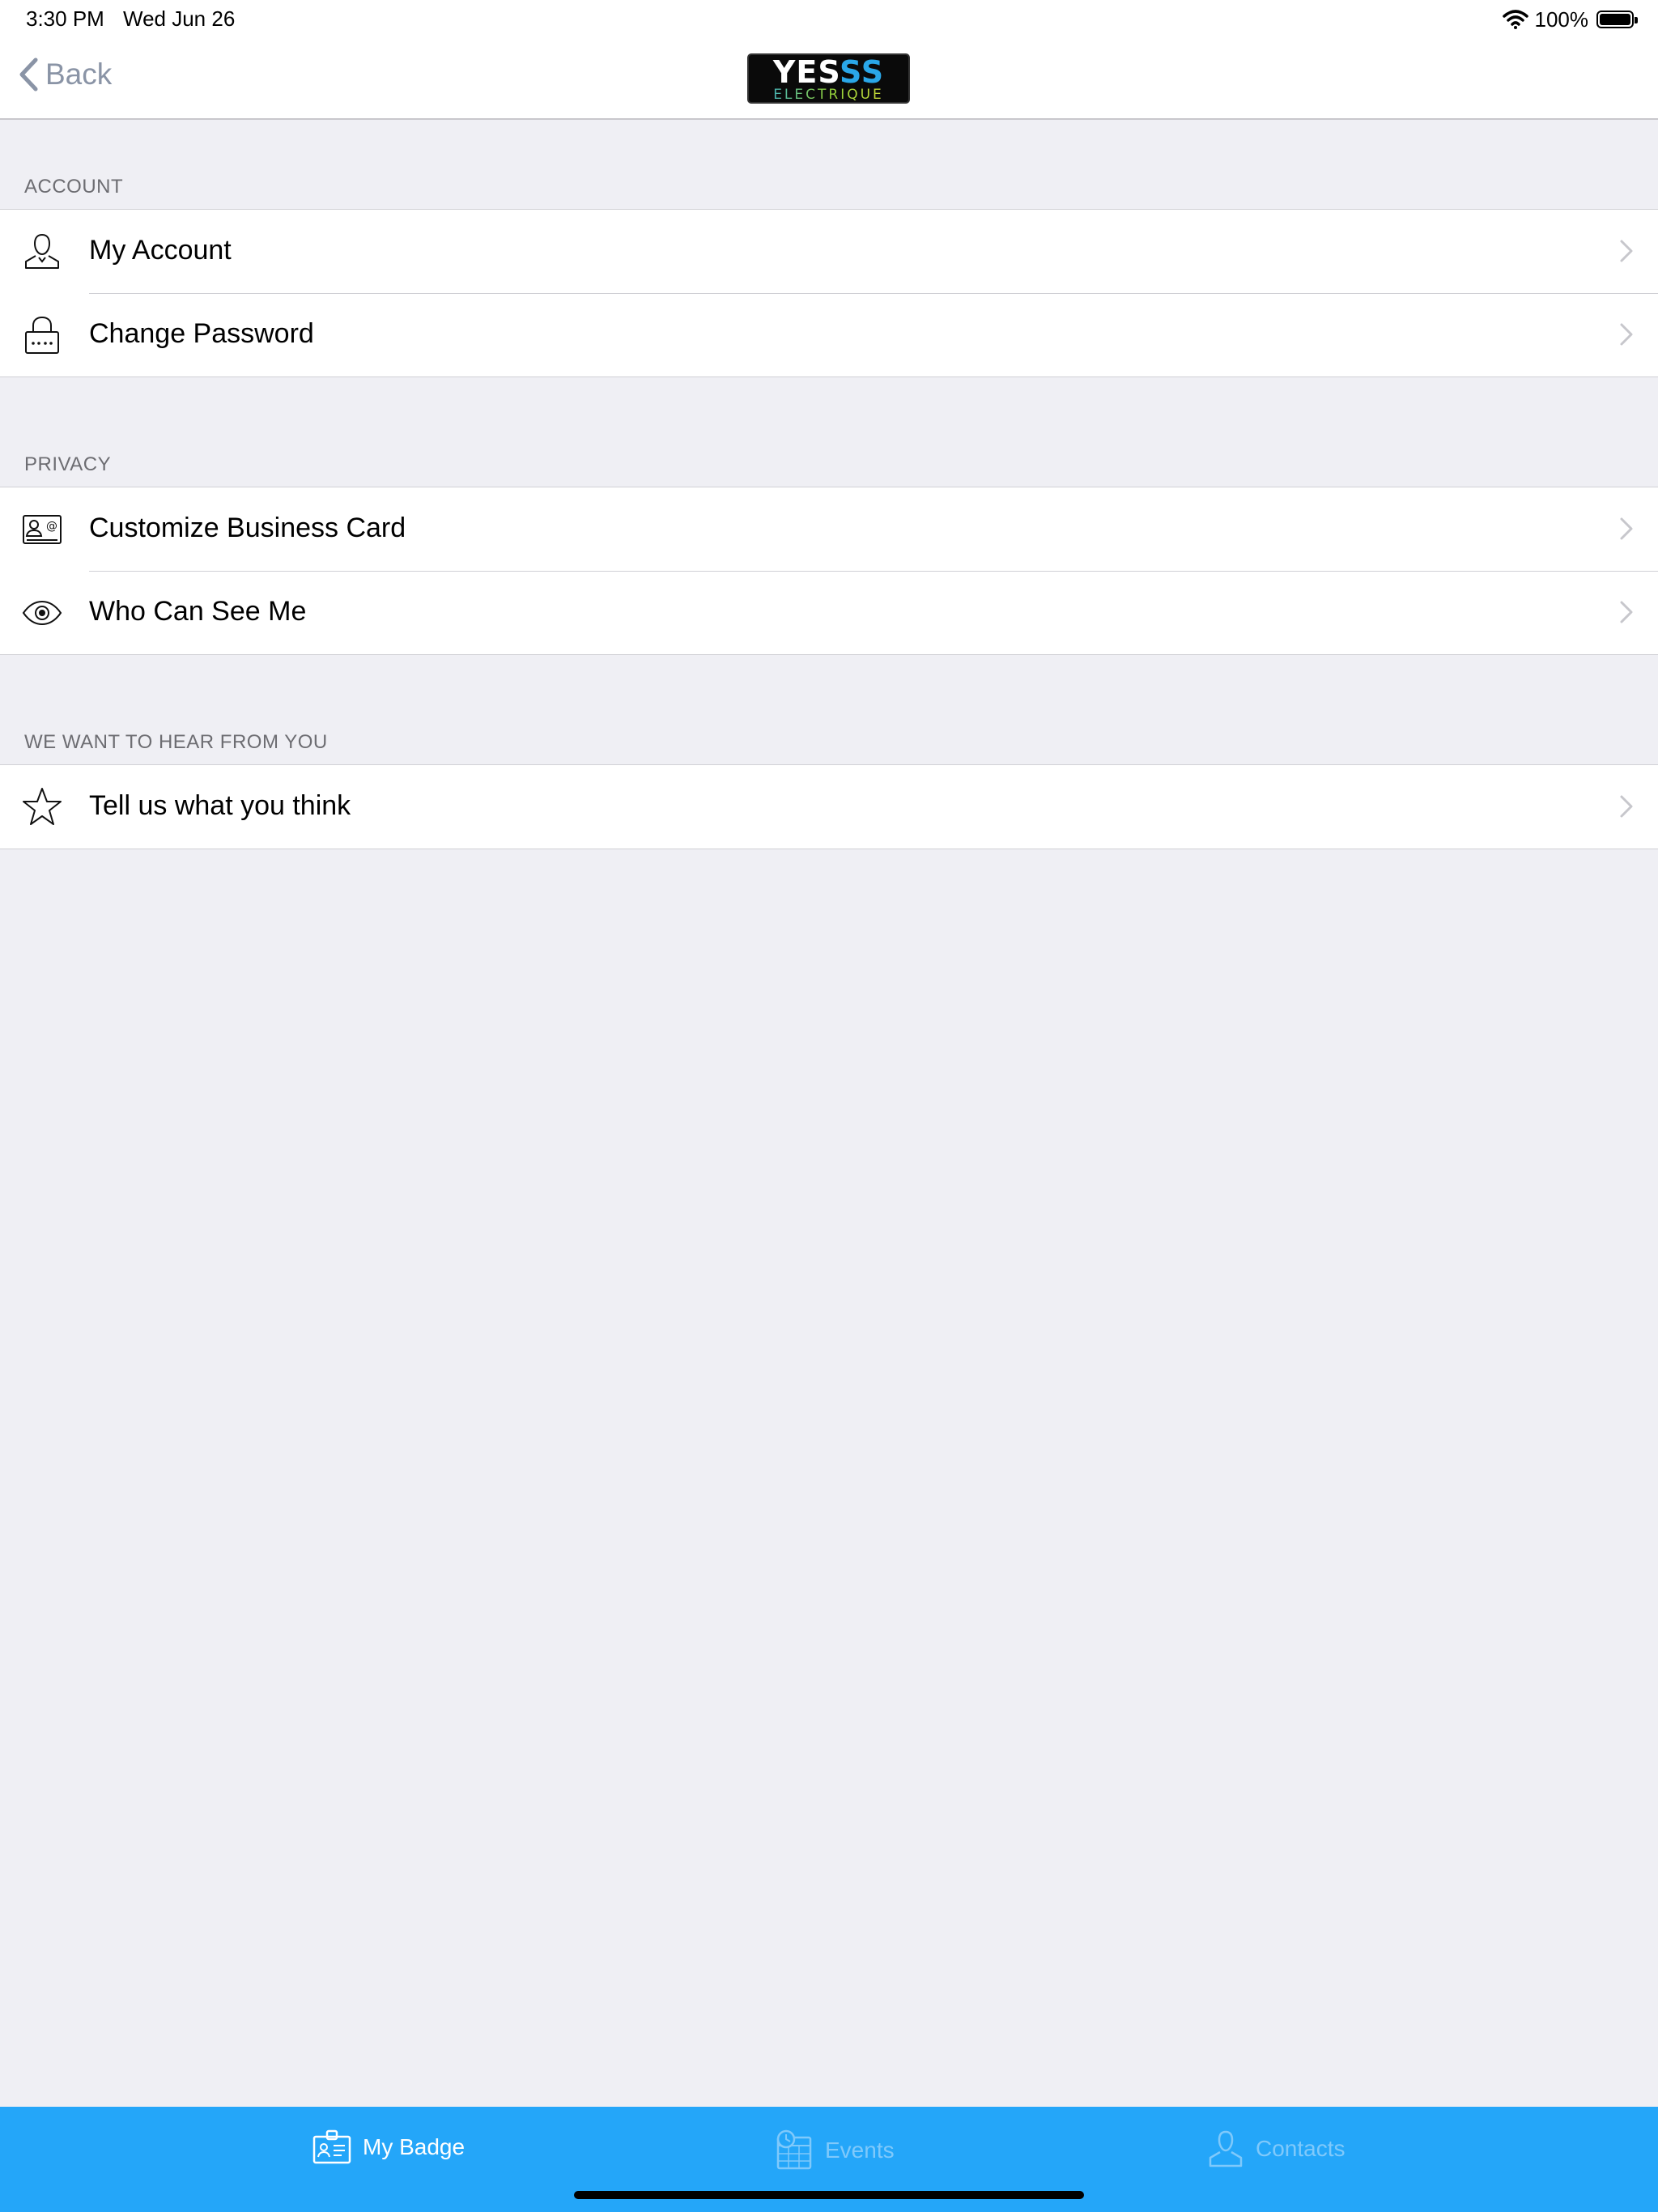 The image size is (1658, 2212). I want to click on tab-contacts: Contacts, so click(1276, 2149).